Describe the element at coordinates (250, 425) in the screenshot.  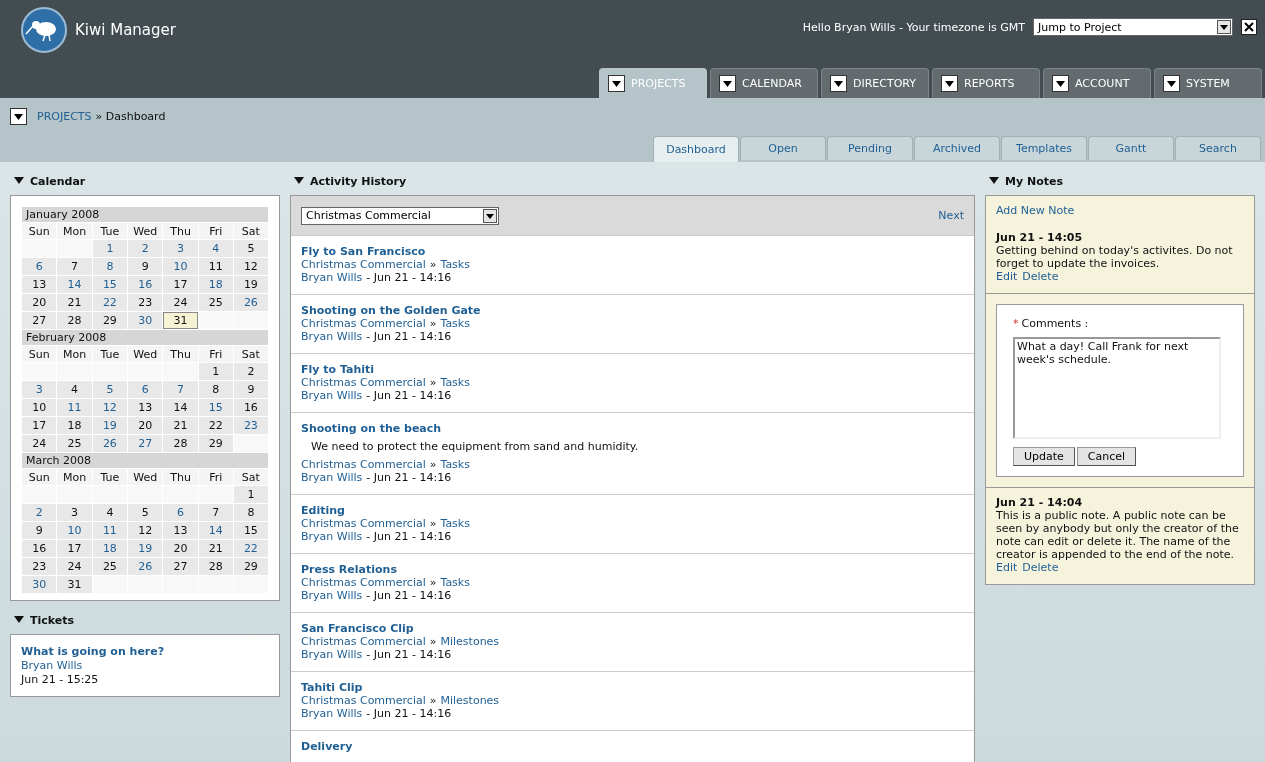
I see `calendar-day: 23` at that location.